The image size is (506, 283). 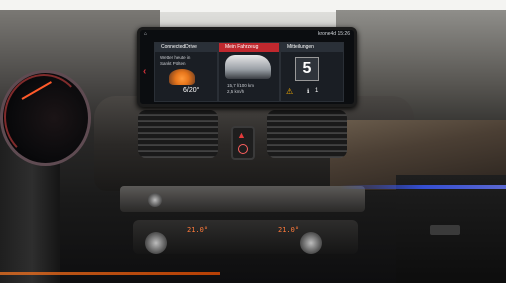 I want to click on weather-line-2: Sankt Pölten, so click(x=173, y=63).